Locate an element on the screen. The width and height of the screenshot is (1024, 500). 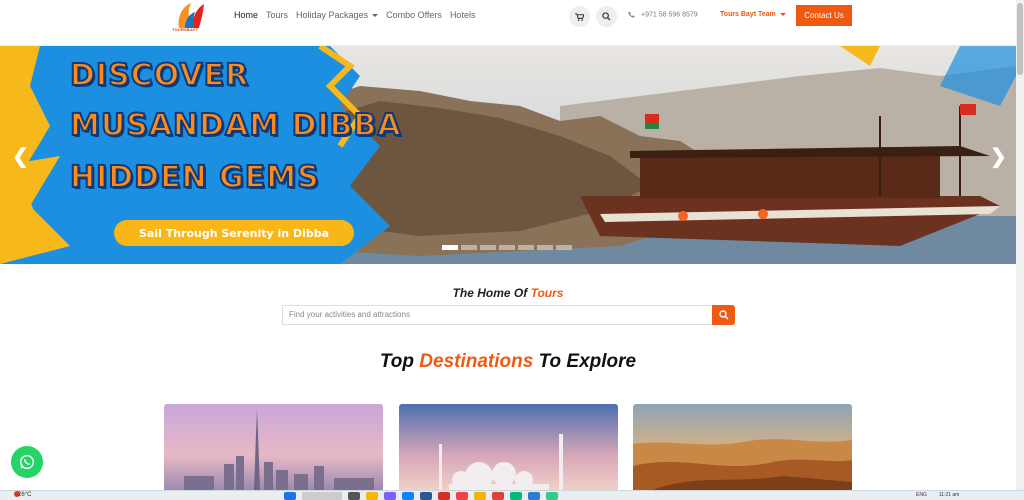
phone-link: +971 58 596 8579 is located at coordinates (663, 14).